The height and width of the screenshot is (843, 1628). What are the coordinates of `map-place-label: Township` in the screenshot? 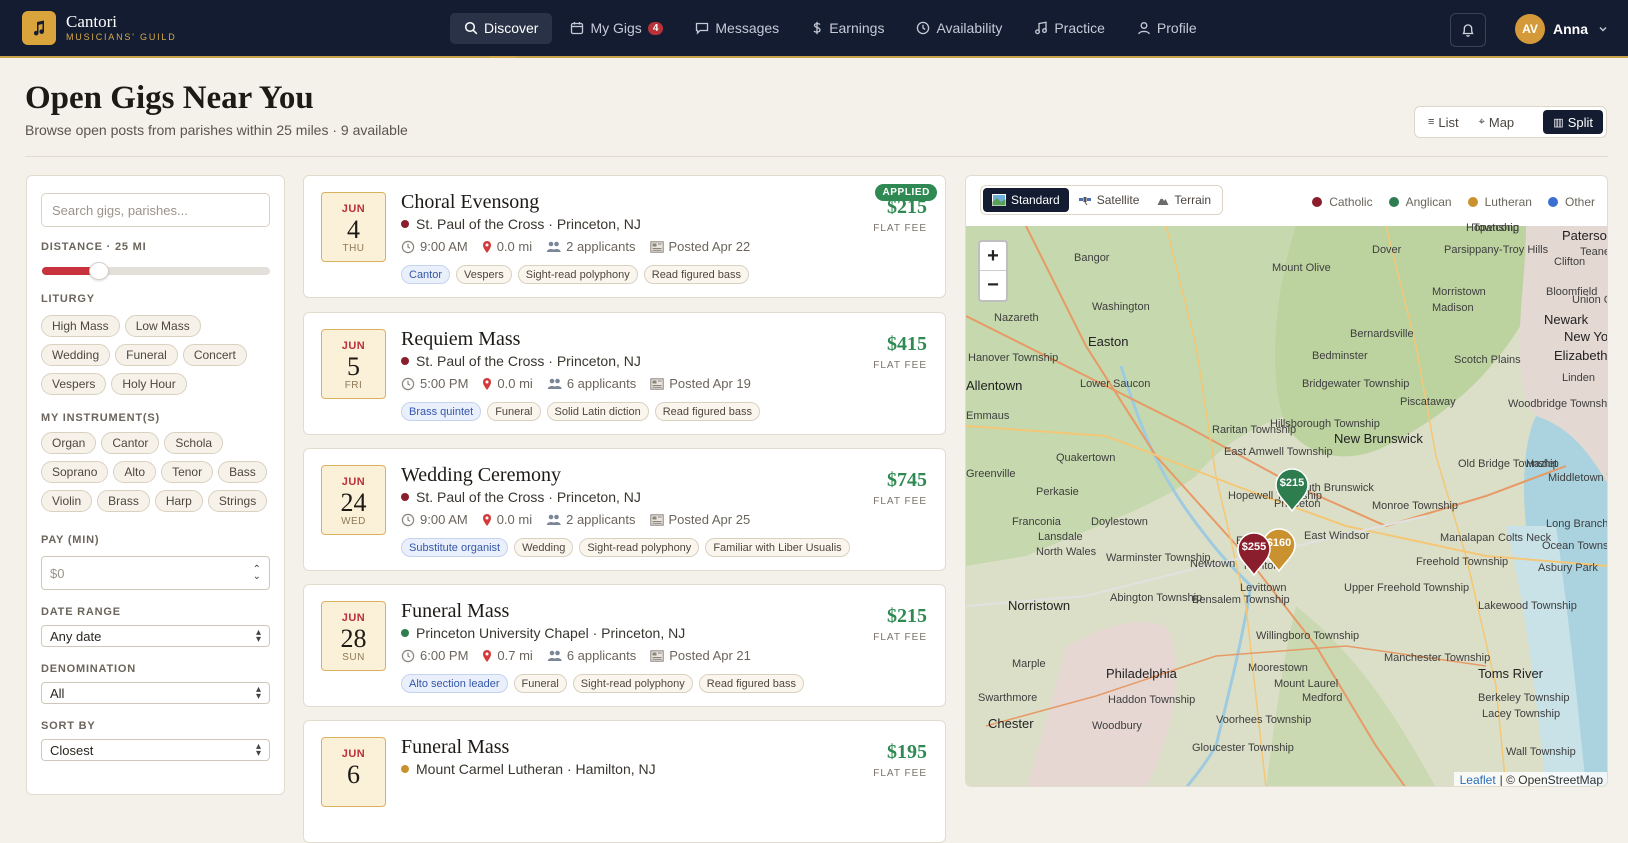 It's located at (1496, 228).